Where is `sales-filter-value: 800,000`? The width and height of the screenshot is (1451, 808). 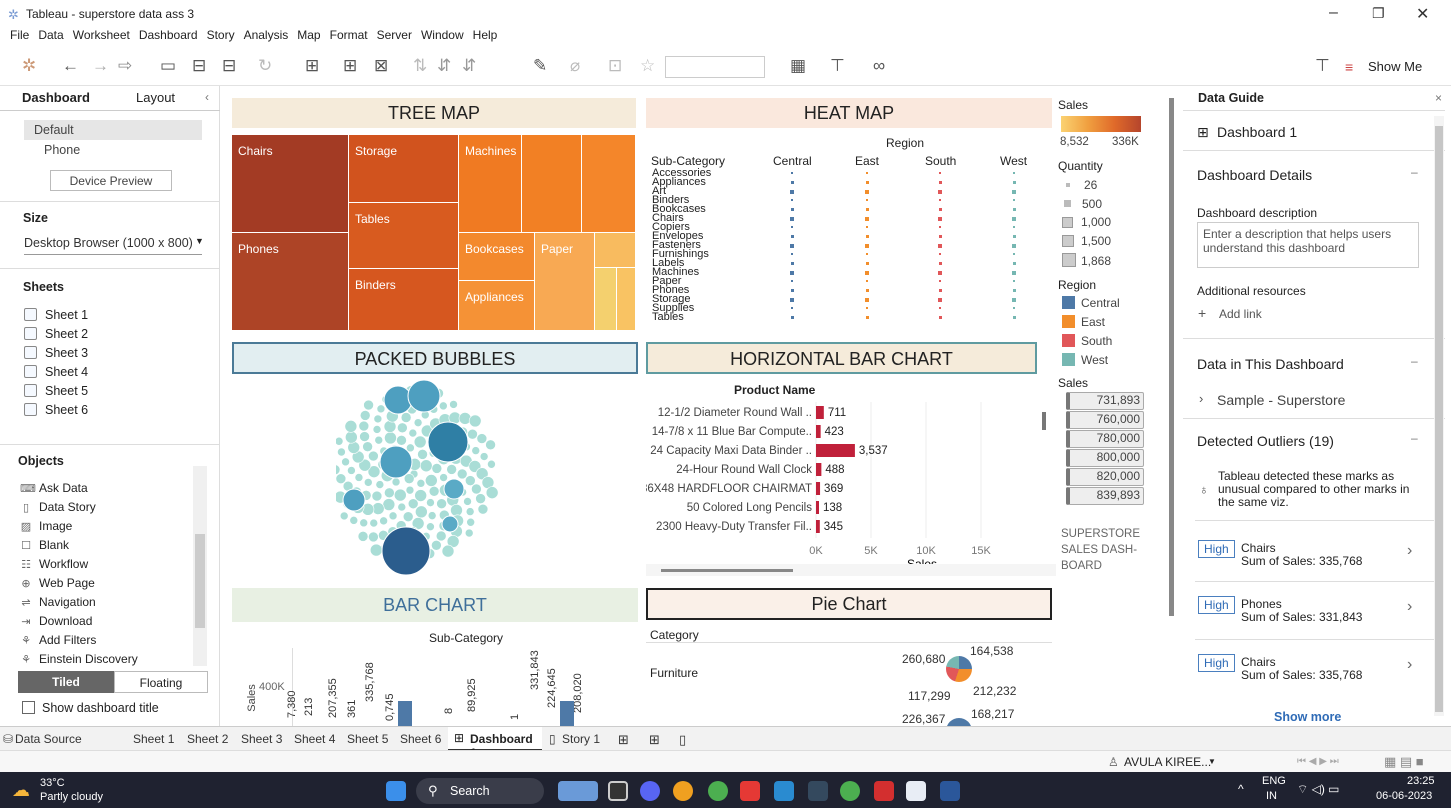
sales-filter-value: 800,000 is located at coordinates (1105, 458).